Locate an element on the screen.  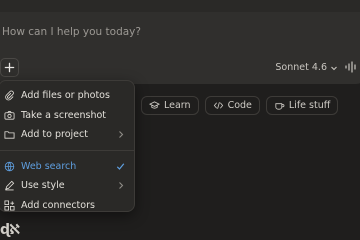
folder-icon is located at coordinates (9, 134).